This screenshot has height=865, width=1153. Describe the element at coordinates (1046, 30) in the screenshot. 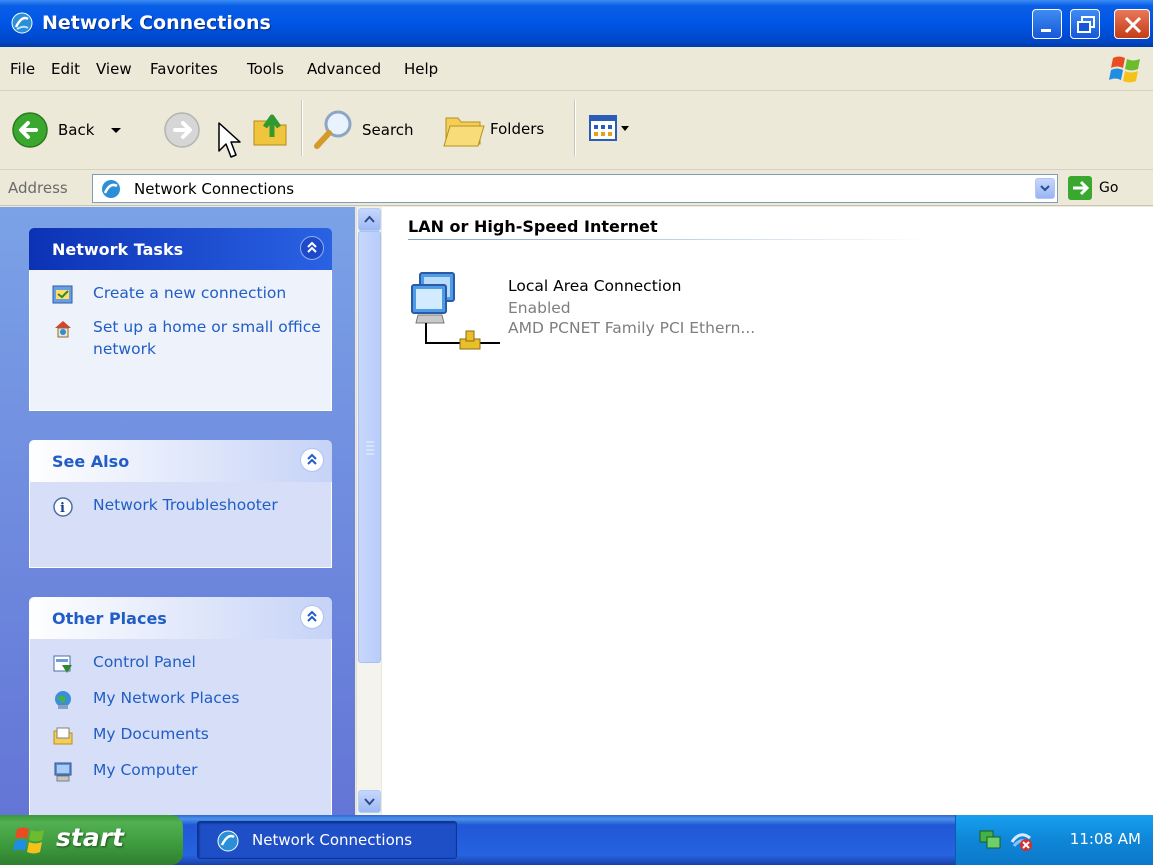

I see `minimize-icon` at that location.